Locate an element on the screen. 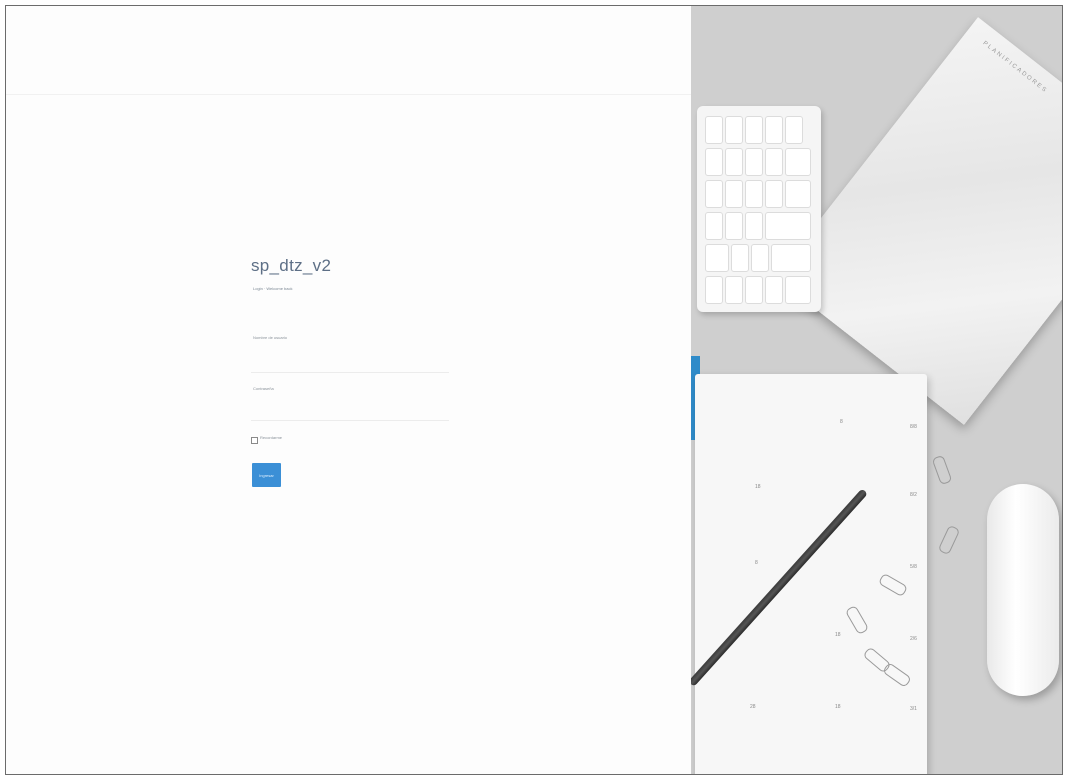 The image size is (1068, 781). password-input is located at coordinates (350, 414).